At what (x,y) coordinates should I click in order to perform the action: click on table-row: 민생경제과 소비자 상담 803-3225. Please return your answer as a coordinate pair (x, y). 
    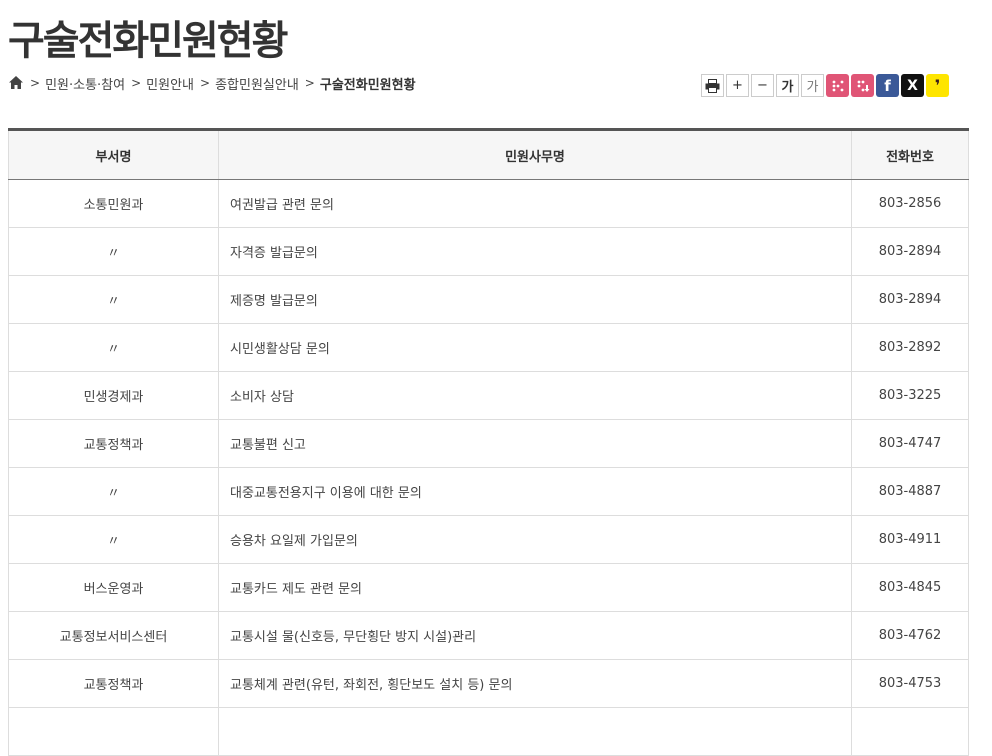
    Looking at the image, I should click on (488, 395).